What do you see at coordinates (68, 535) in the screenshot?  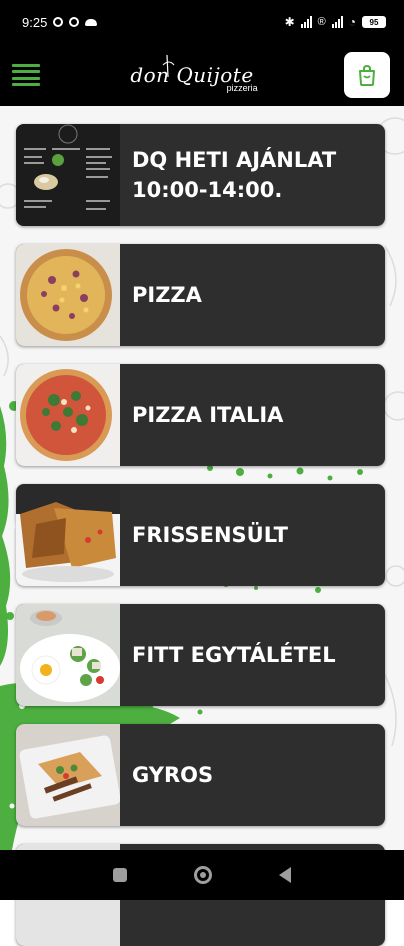 I see `frissensult-thumbnail` at bounding box center [68, 535].